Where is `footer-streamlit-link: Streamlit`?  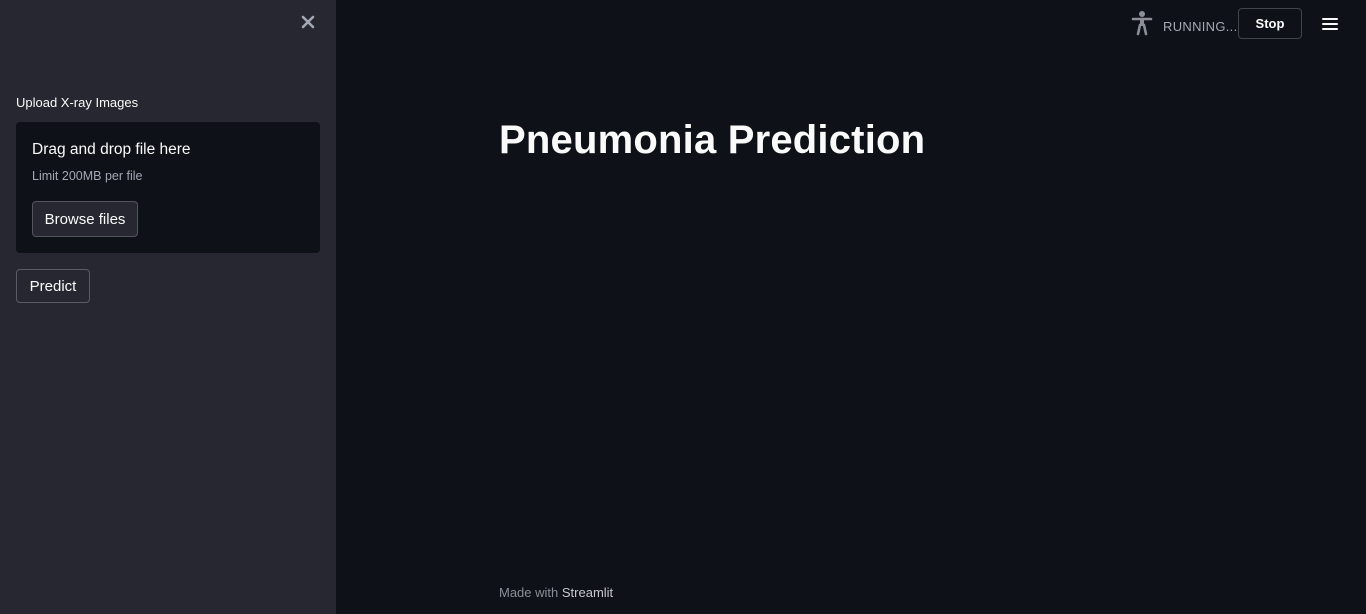
footer-streamlit-link: Streamlit is located at coordinates (587, 592).